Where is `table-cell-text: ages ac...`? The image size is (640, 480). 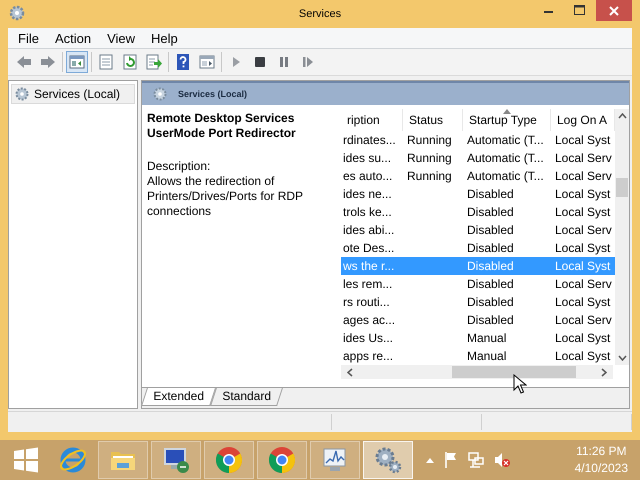
table-cell-text: ages ac... is located at coordinates (369, 320).